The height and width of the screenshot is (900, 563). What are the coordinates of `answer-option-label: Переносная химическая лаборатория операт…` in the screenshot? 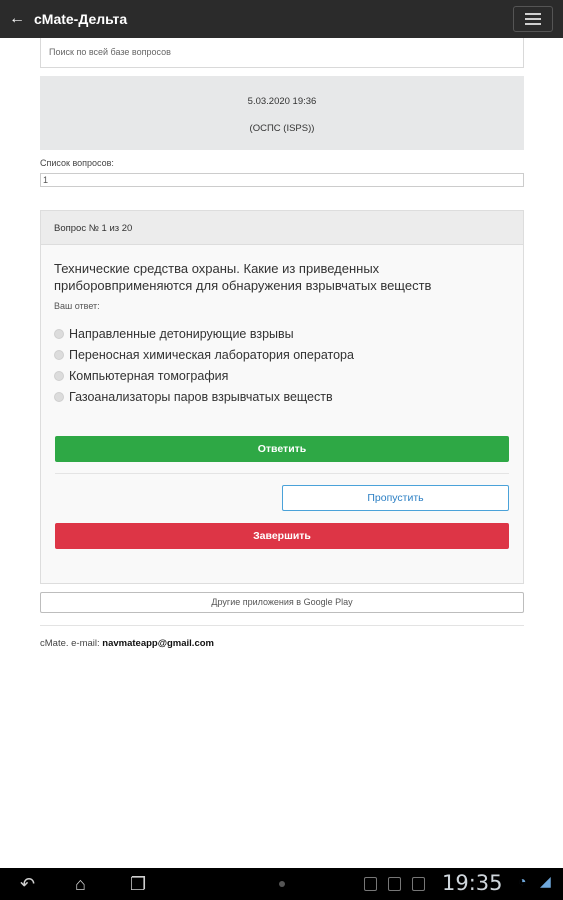 It's located at (211, 354).